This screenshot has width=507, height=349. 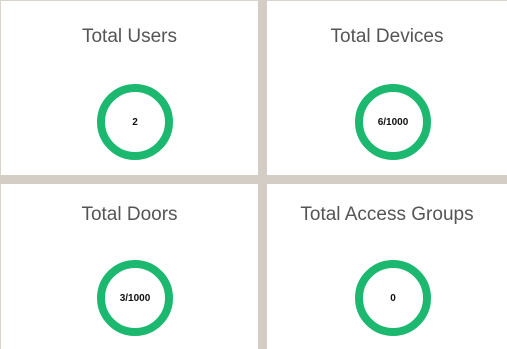 What do you see at coordinates (129, 36) in the screenshot?
I see `card-title: Total Users` at bounding box center [129, 36].